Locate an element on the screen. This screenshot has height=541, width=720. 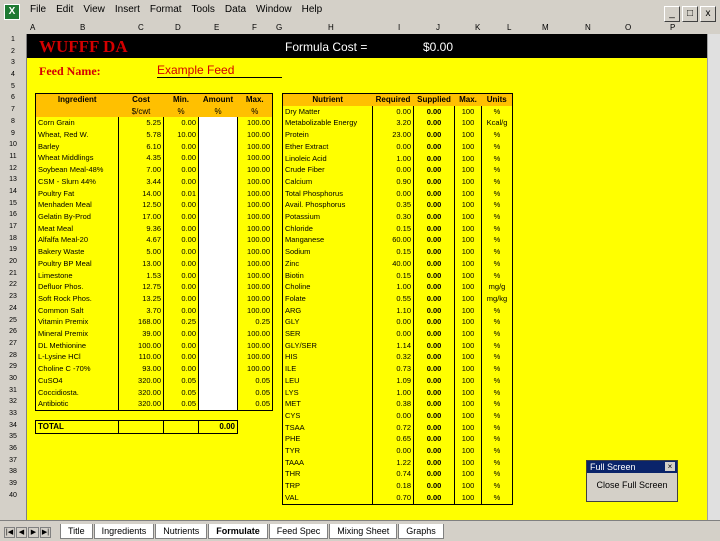
ingredient-cell-min: 0.01 is located at coordinates (181, 193).